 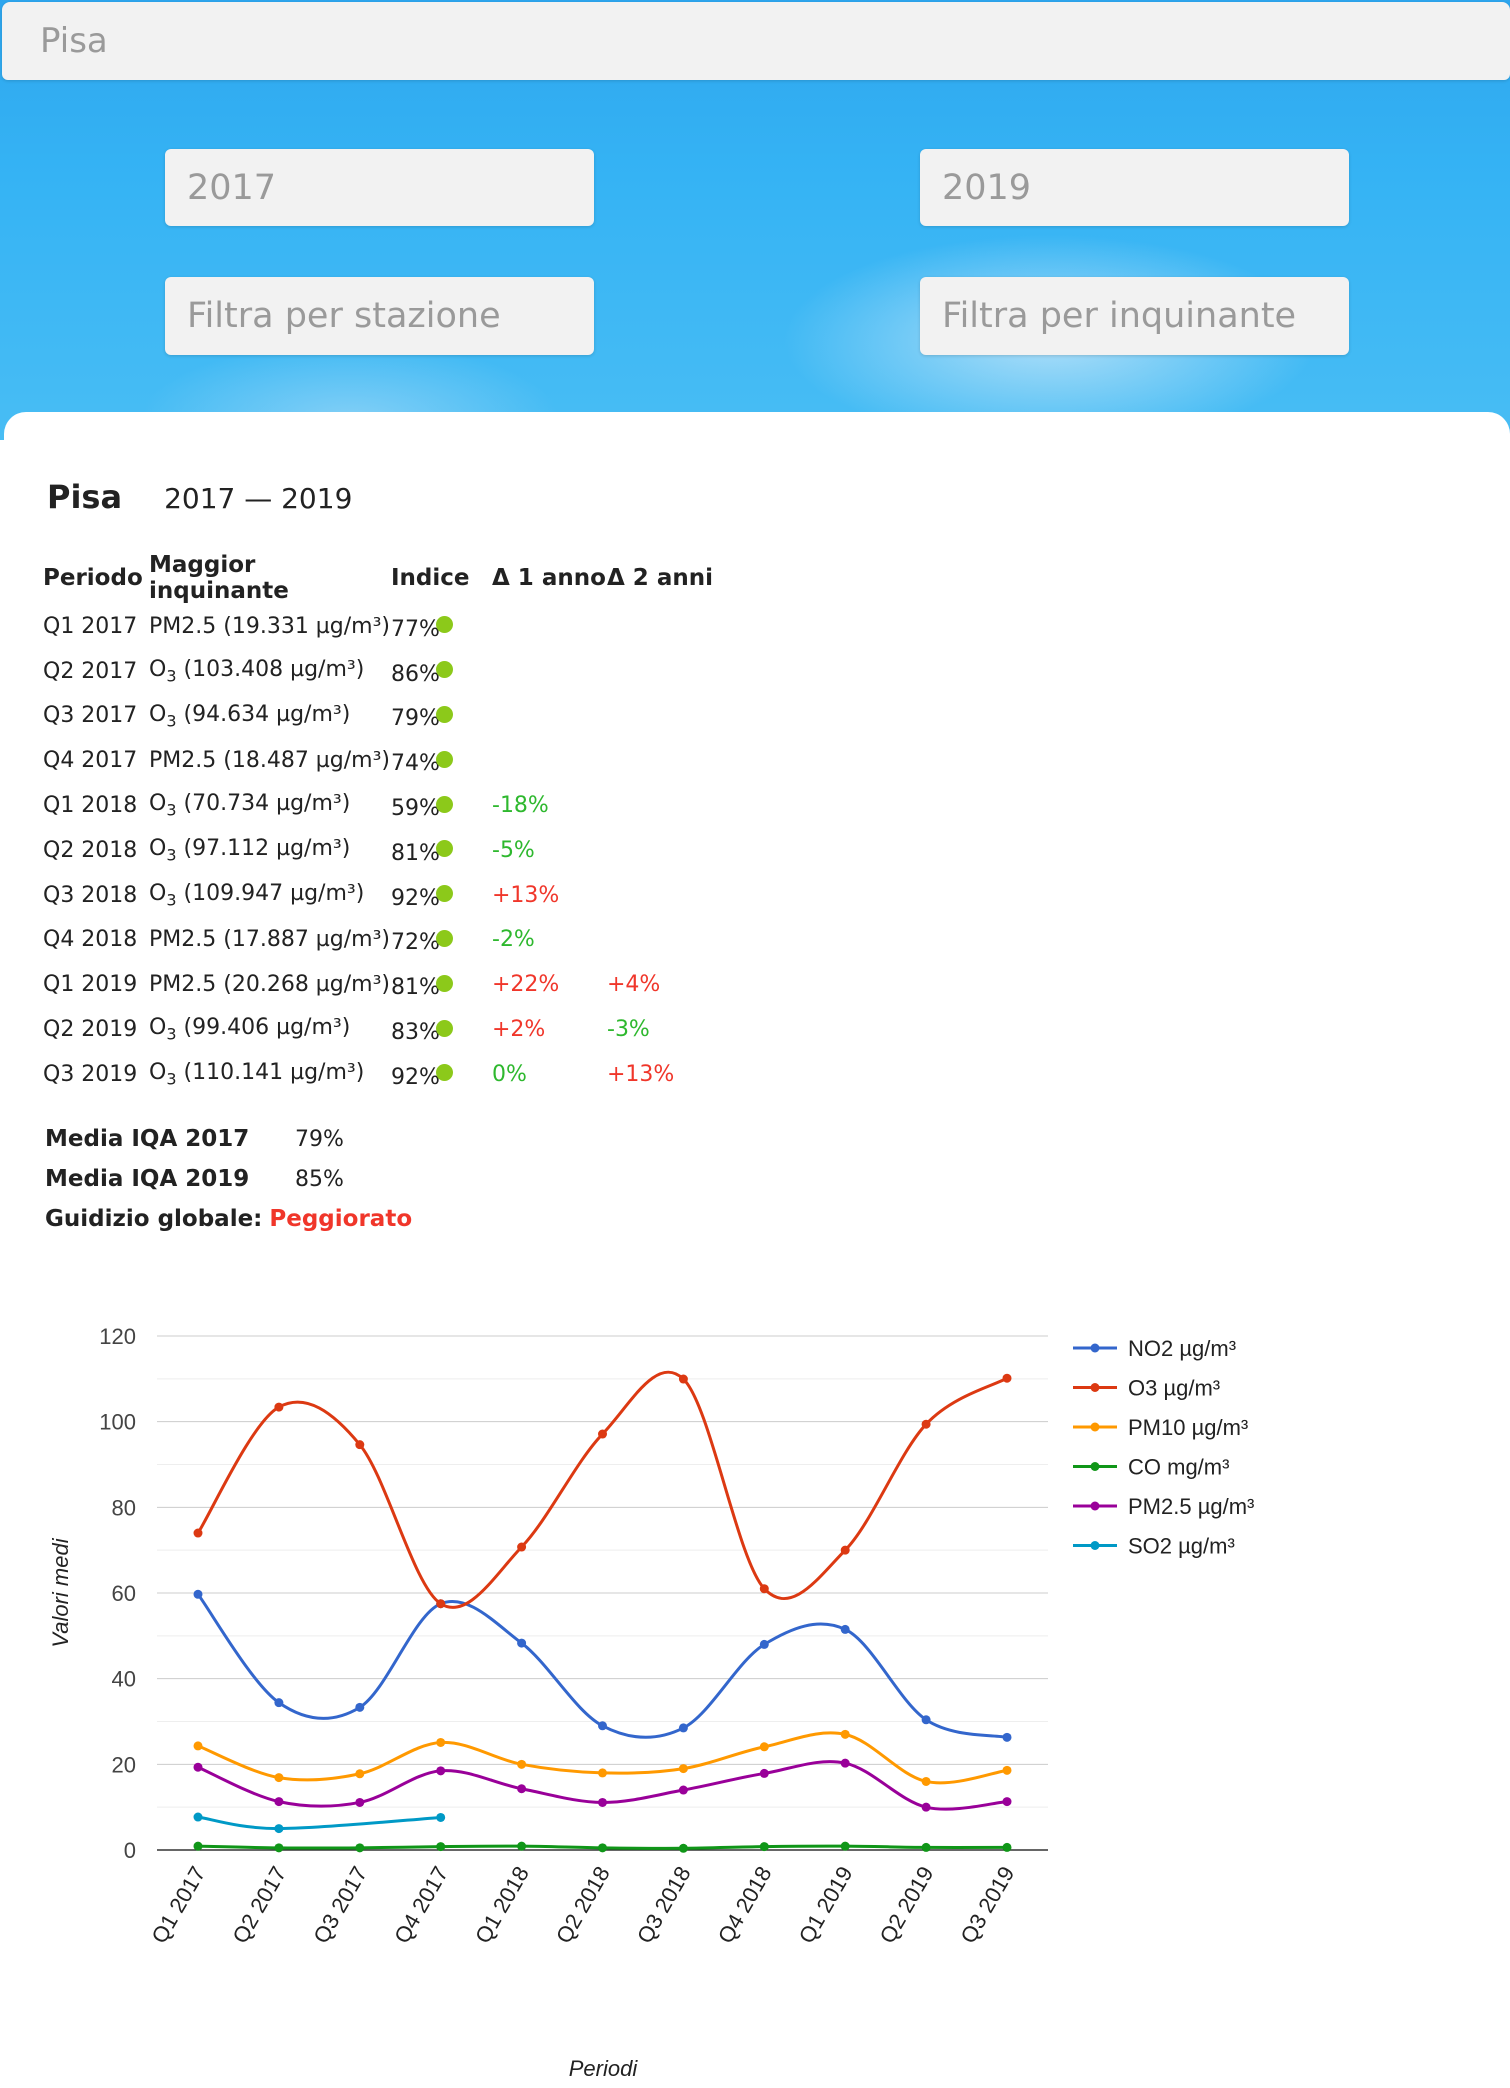 What do you see at coordinates (745, 1905) in the screenshot?
I see `x-tick-label: Q4 2018` at bounding box center [745, 1905].